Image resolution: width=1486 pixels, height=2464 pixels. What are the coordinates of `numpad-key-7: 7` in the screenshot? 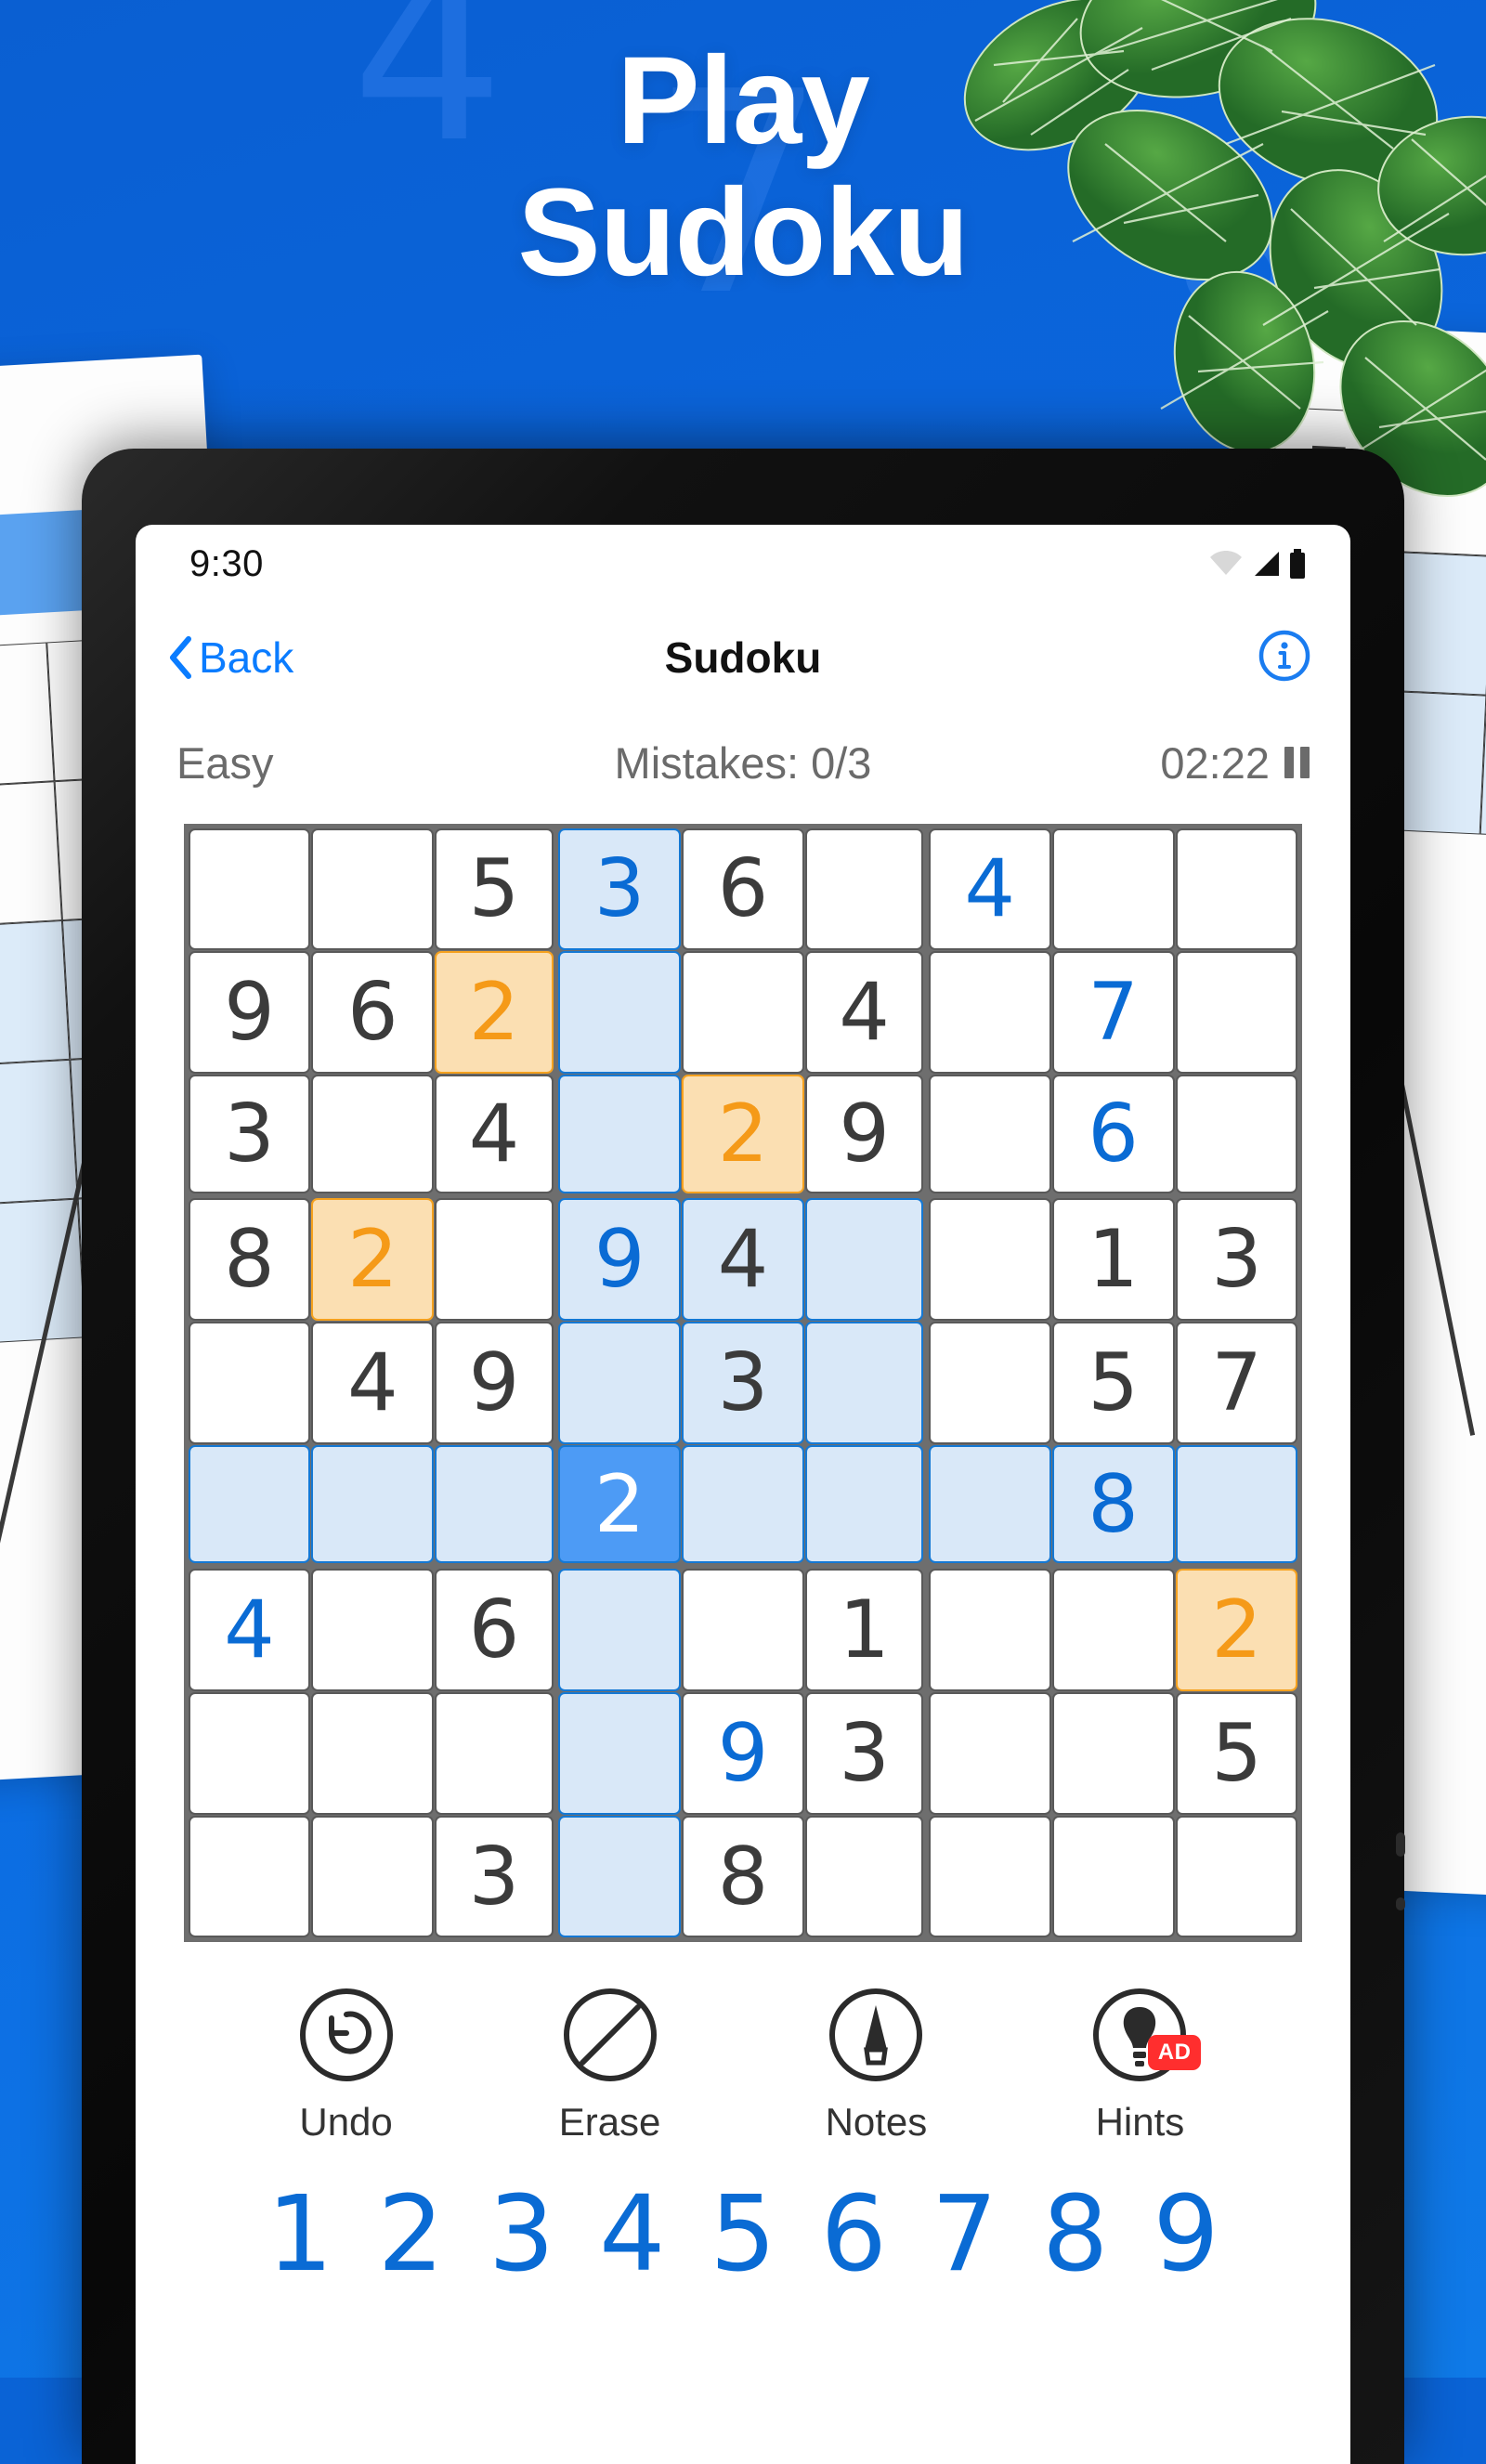 It's located at (965, 2234).